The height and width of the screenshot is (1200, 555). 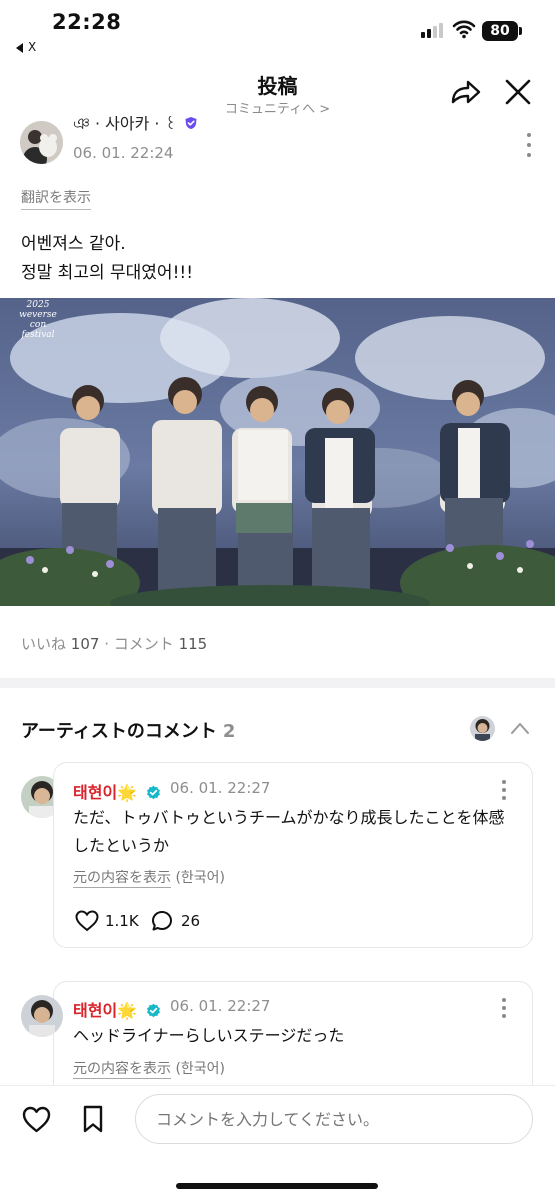 I want to click on artist-comments-title: アーティストのコメント 2, so click(x=128, y=730).